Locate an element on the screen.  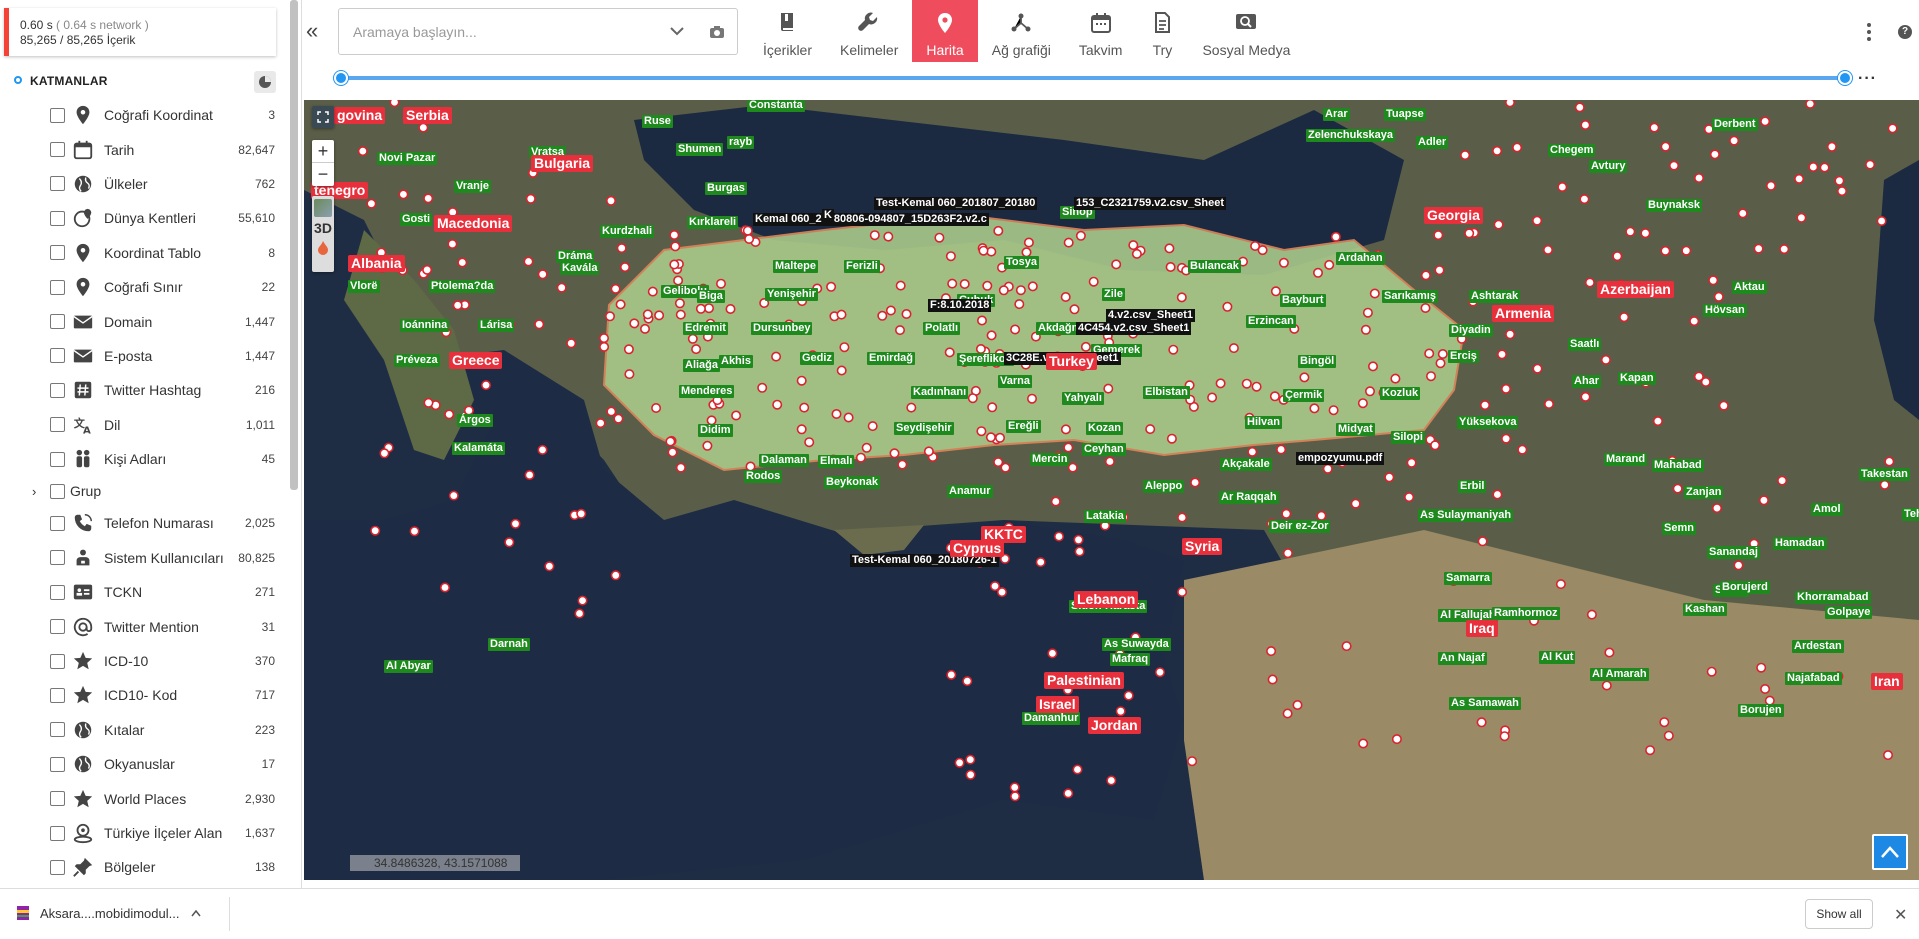
zoom-in-button: + is located at coordinates (323, 151).